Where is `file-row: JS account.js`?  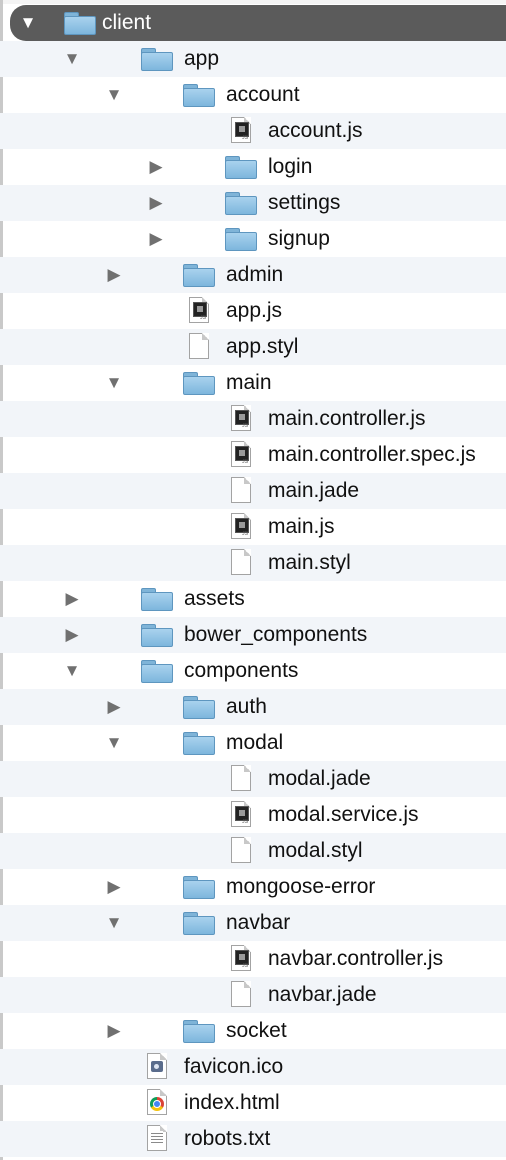
file-row: JS account.js is located at coordinates (253, 131).